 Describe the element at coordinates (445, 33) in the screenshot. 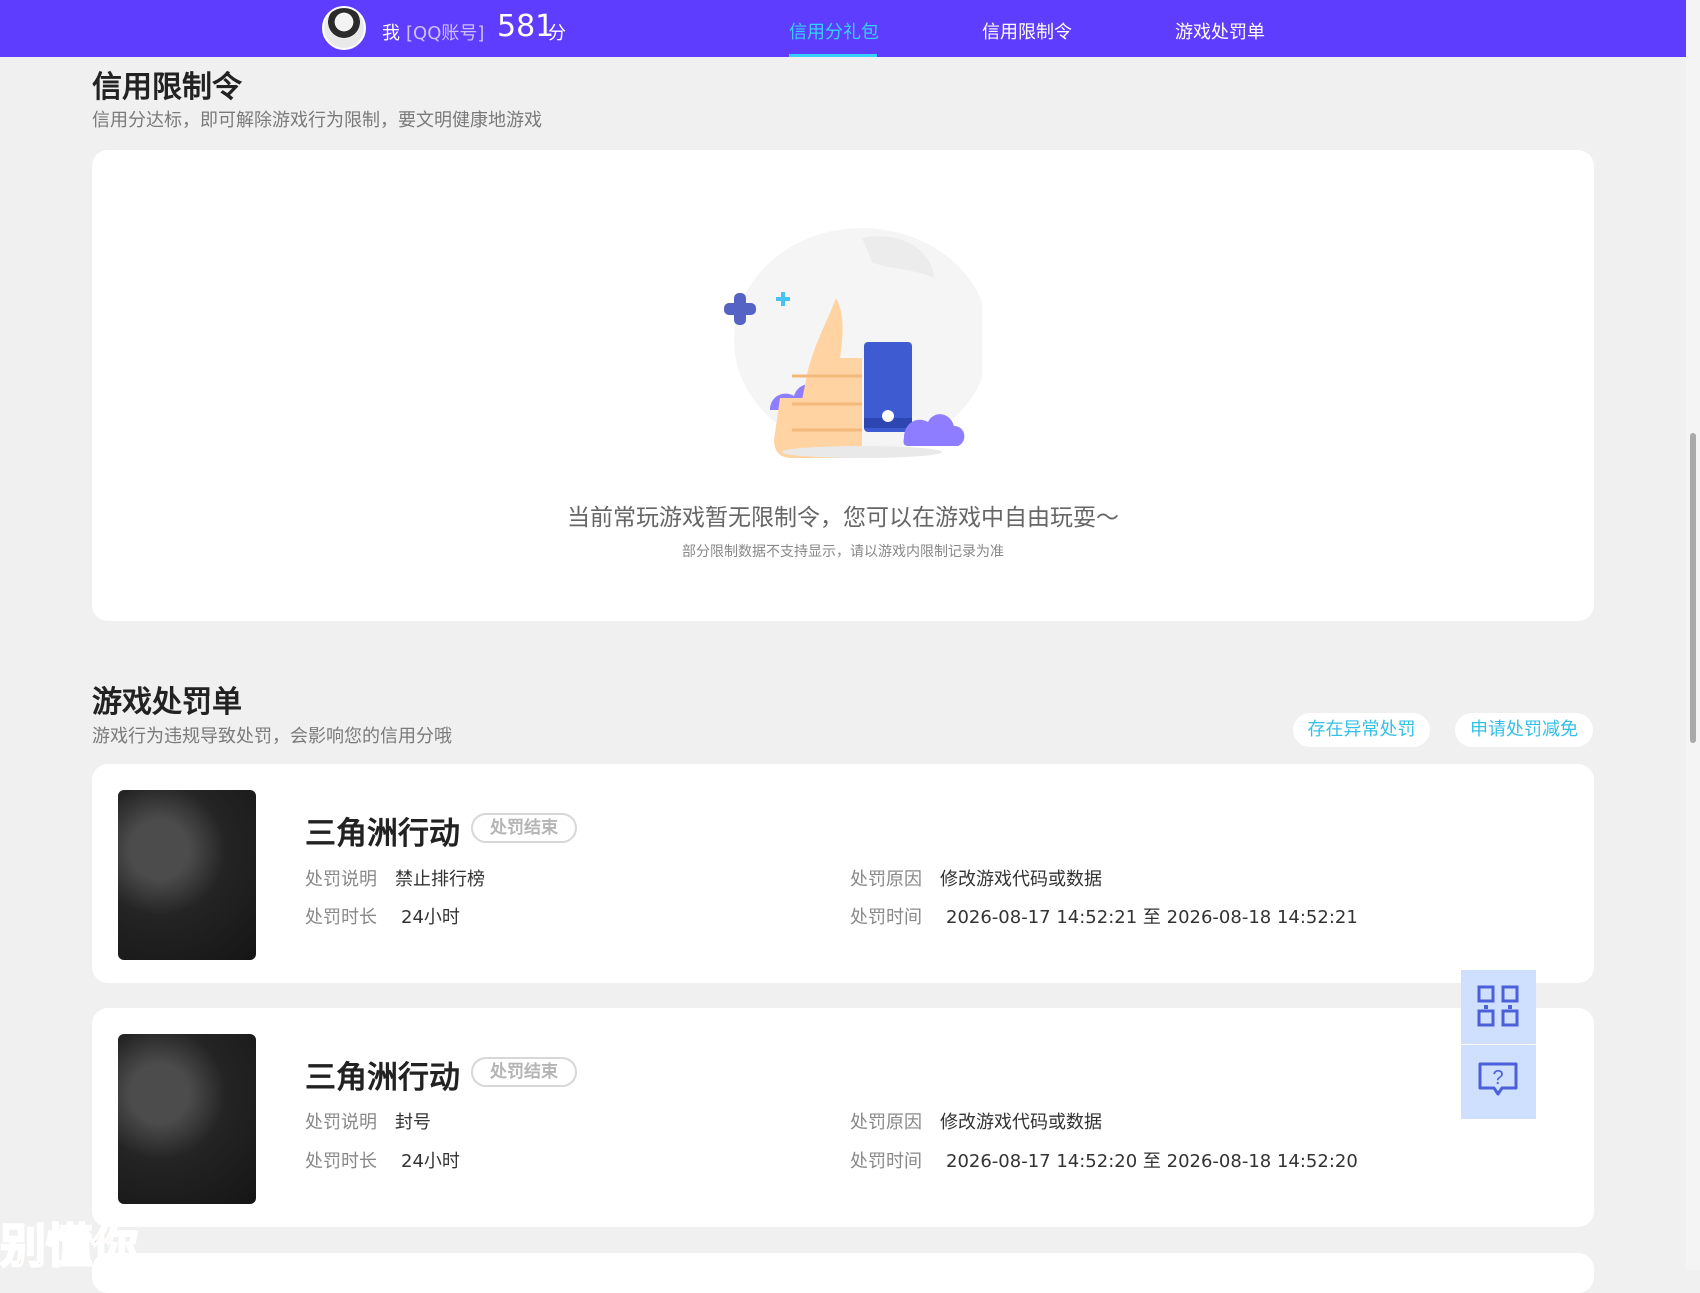

I see `account-label: [QQ账号]` at that location.